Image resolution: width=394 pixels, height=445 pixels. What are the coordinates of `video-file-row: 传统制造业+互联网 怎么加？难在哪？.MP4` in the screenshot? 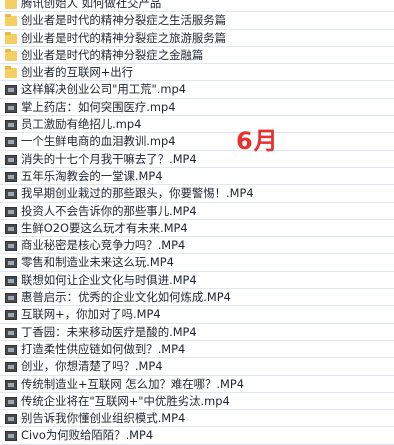 It's located at (197, 384).